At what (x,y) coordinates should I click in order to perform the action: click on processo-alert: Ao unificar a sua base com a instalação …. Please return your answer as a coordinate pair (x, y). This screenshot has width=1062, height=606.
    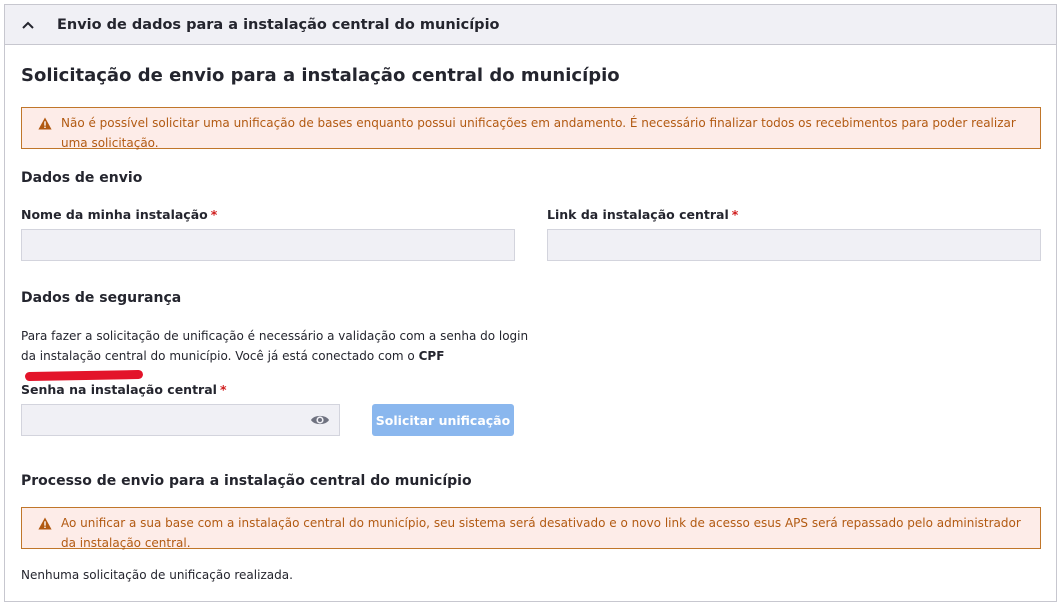
    Looking at the image, I should click on (531, 528).